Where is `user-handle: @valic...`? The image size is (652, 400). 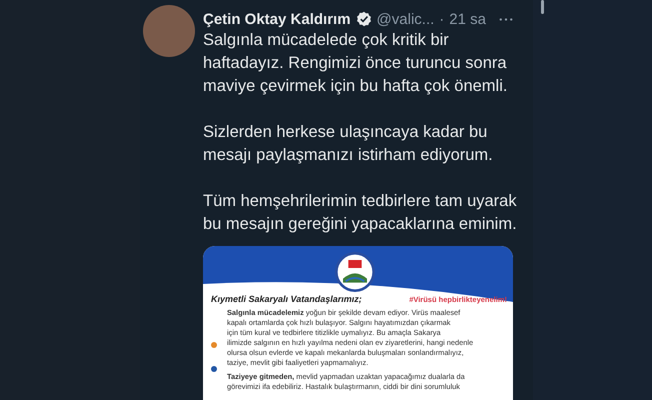
user-handle: @valic... is located at coordinates (405, 19).